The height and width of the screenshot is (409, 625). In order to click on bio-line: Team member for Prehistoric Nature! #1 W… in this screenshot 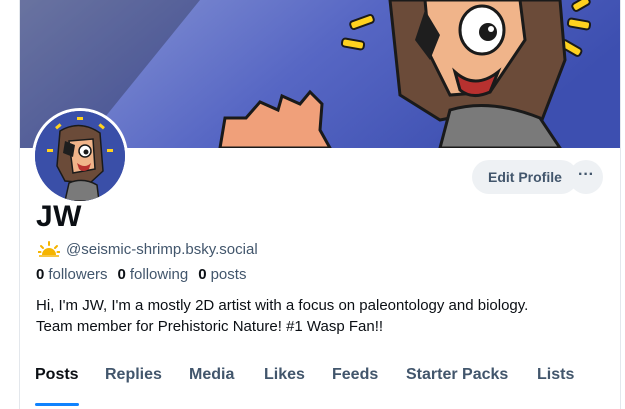, I will do `click(210, 326)`.